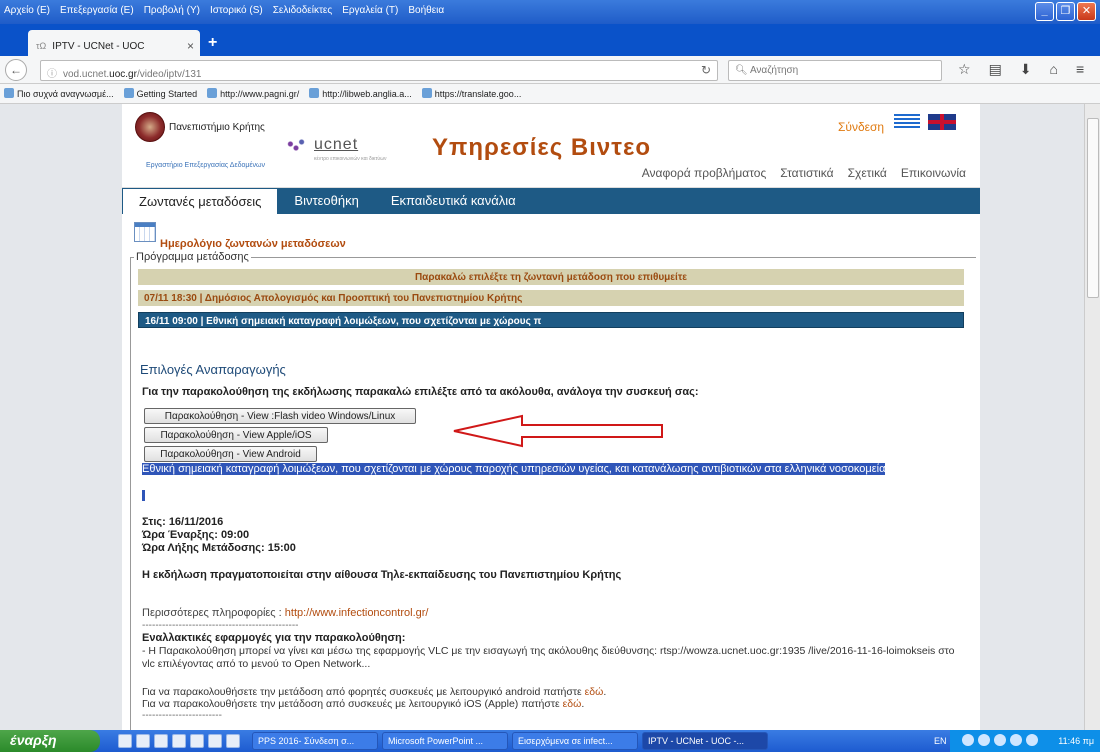 Image resolution: width=1100 pixels, height=752 pixels. Describe the element at coordinates (128, 93) in the screenshot. I see `firefox-icon` at that location.